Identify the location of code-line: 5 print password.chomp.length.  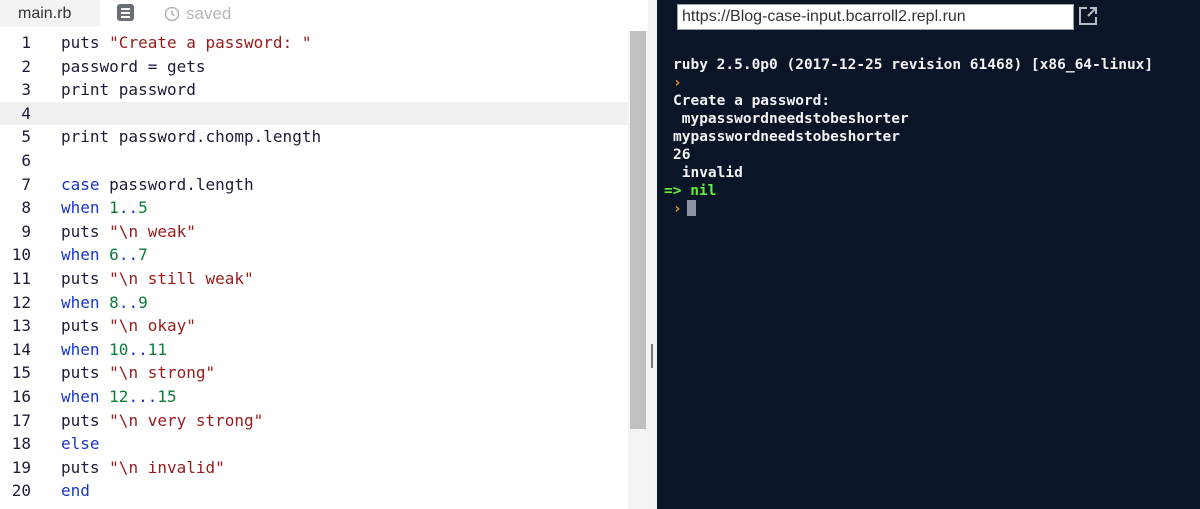
(314, 137).